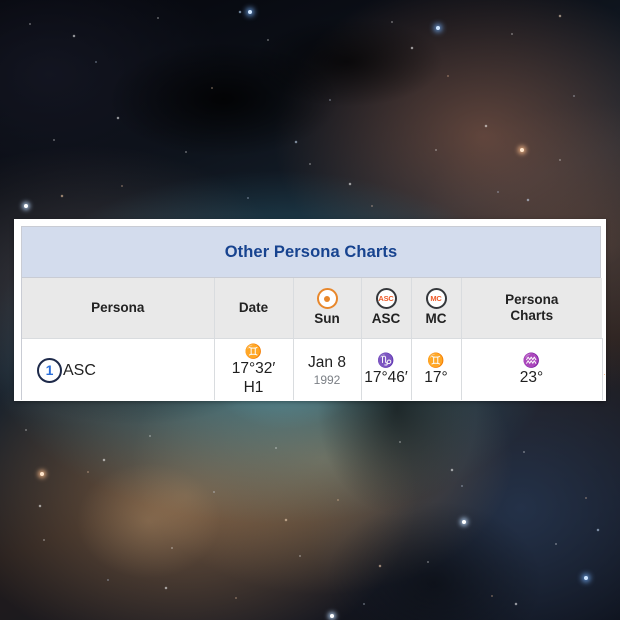 This screenshot has height=620, width=620. Describe the element at coordinates (386, 299) in the screenshot. I see `asc-icon: ASC` at that location.